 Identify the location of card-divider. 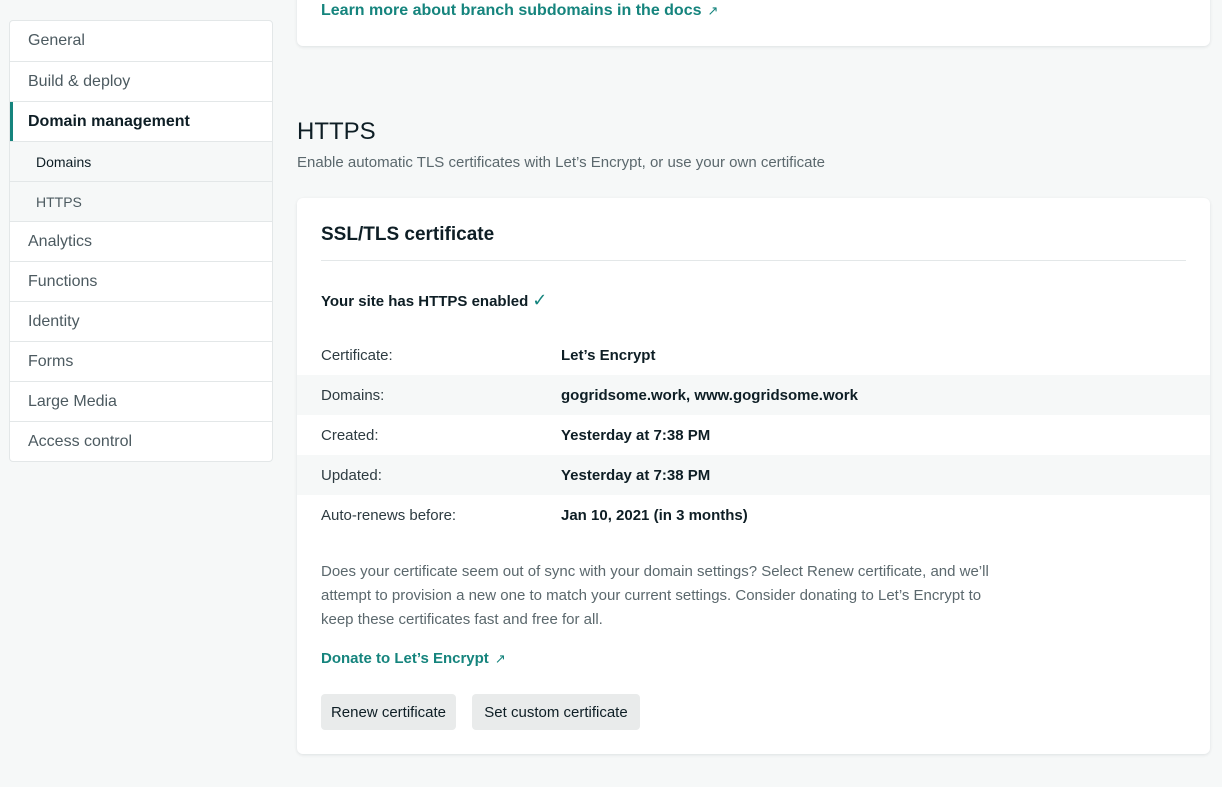
(753, 260).